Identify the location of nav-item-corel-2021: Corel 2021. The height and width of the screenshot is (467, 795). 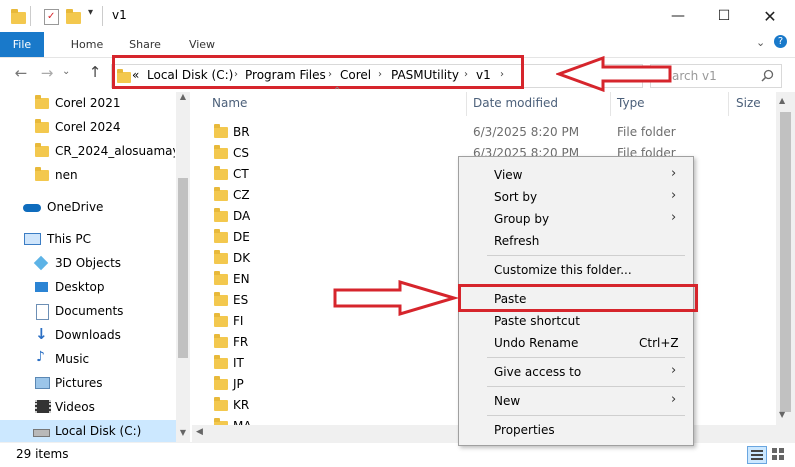
(88, 104).